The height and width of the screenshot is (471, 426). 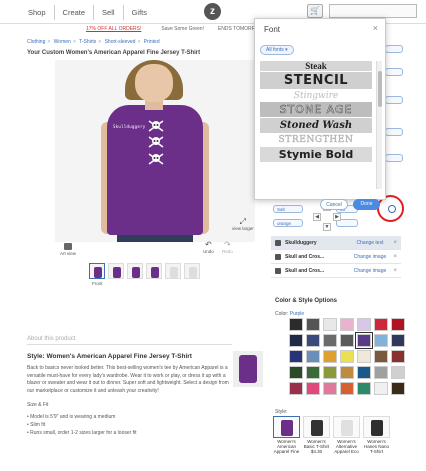 What do you see at coordinates (227, 248) in the screenshot?
I see `redo-button: ↷ Redo` at bounding box center [227, 248].